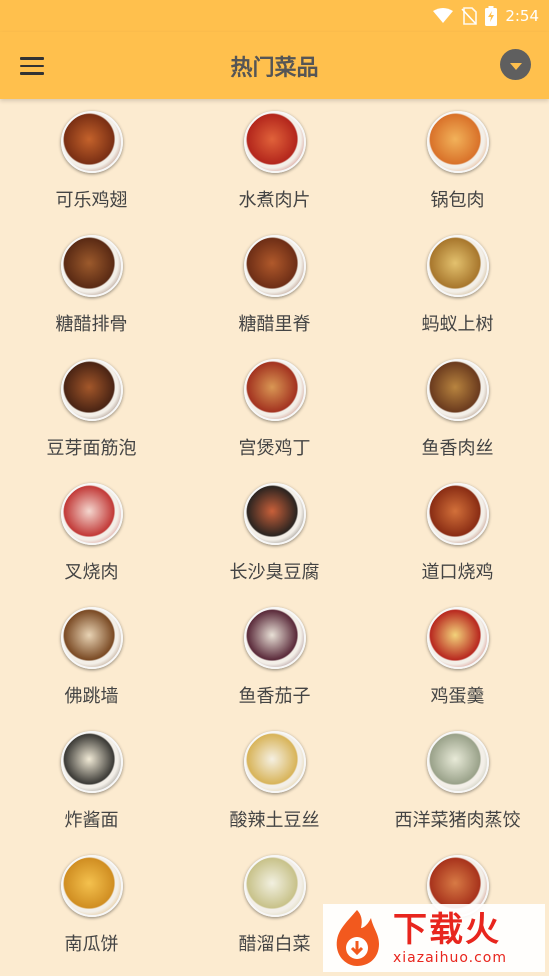 The height and width of the screenshot is (976, 549). I want to click on dish-item: 叉烧肉, so click(91, 542).